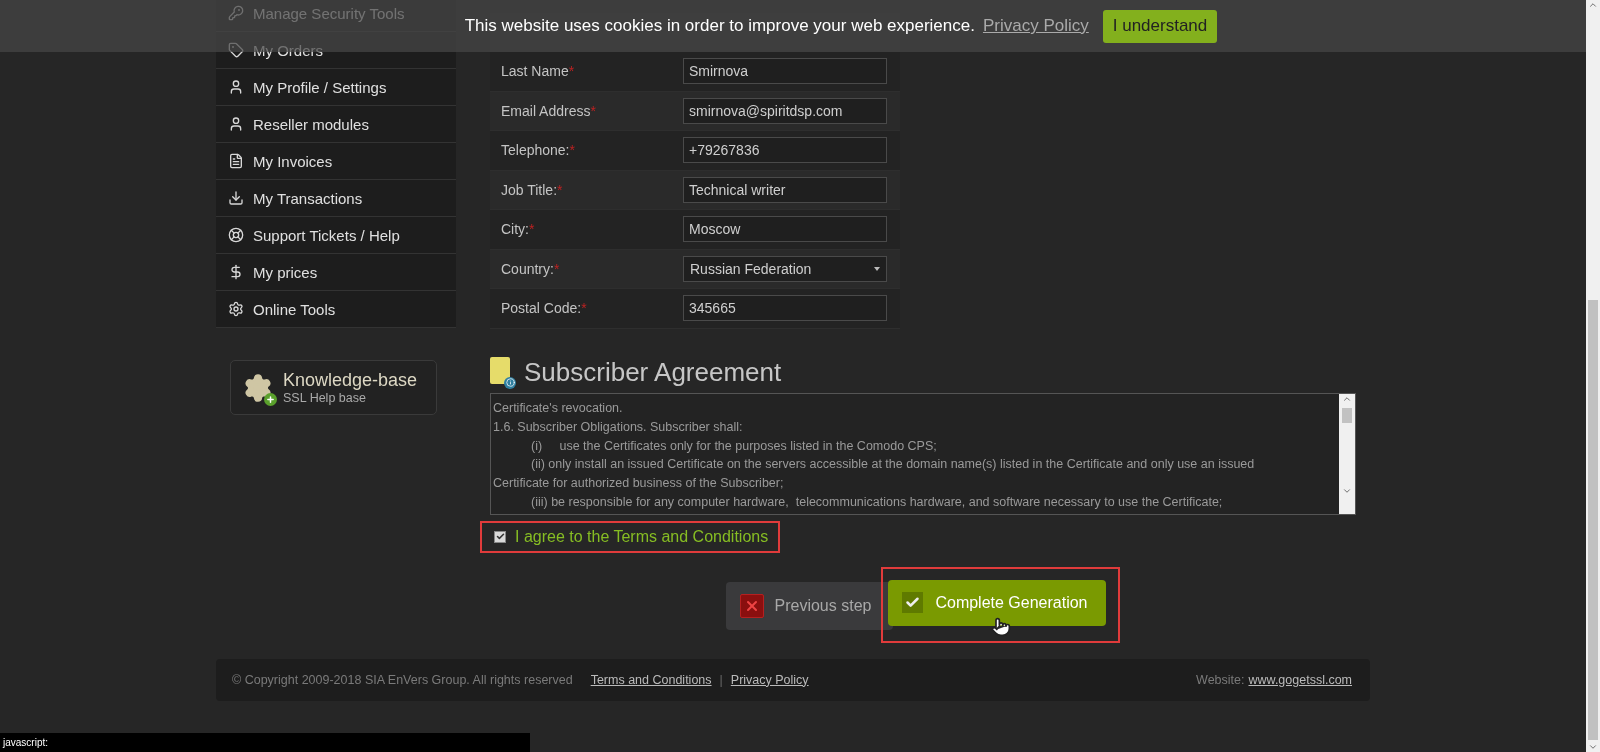 The height and width of the screenshot is (752, 1600). I want to click on sidebar-item: Reseller modules, so click(336, 124).